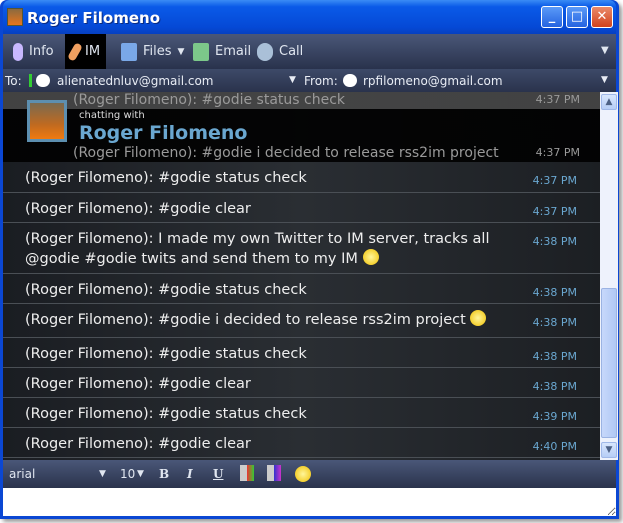  Describe the element at coordinates (201, 51) in the screenshot. I see `email-icon` at that location.